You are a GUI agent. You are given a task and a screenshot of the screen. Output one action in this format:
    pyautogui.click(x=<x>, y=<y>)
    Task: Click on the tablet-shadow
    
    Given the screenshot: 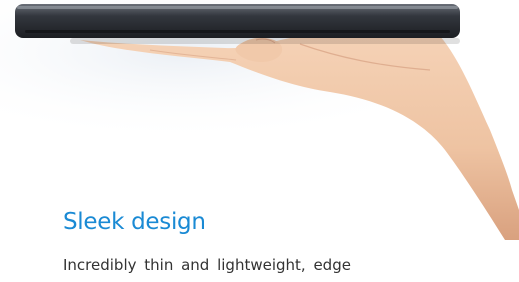 What is the action you would take?
    pyautogui.click(x=265, y=41)
    